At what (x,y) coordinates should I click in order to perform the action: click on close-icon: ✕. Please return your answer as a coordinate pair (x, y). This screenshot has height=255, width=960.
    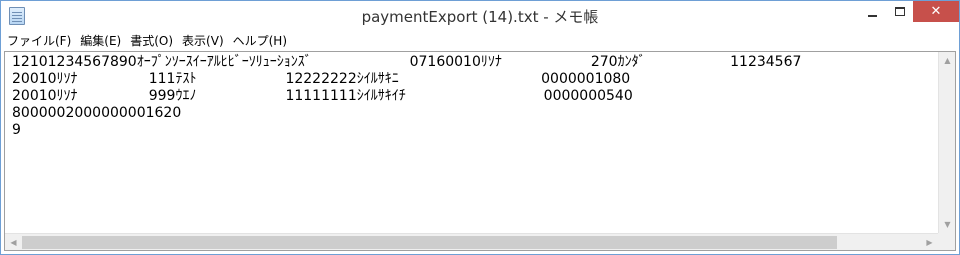
    Looking at the image, I should click on (936, 11).